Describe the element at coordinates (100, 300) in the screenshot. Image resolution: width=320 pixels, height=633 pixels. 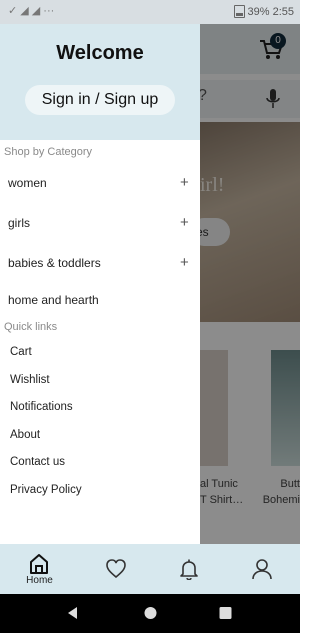
I see `category-home-and-hearth: home and hearth` at that location.